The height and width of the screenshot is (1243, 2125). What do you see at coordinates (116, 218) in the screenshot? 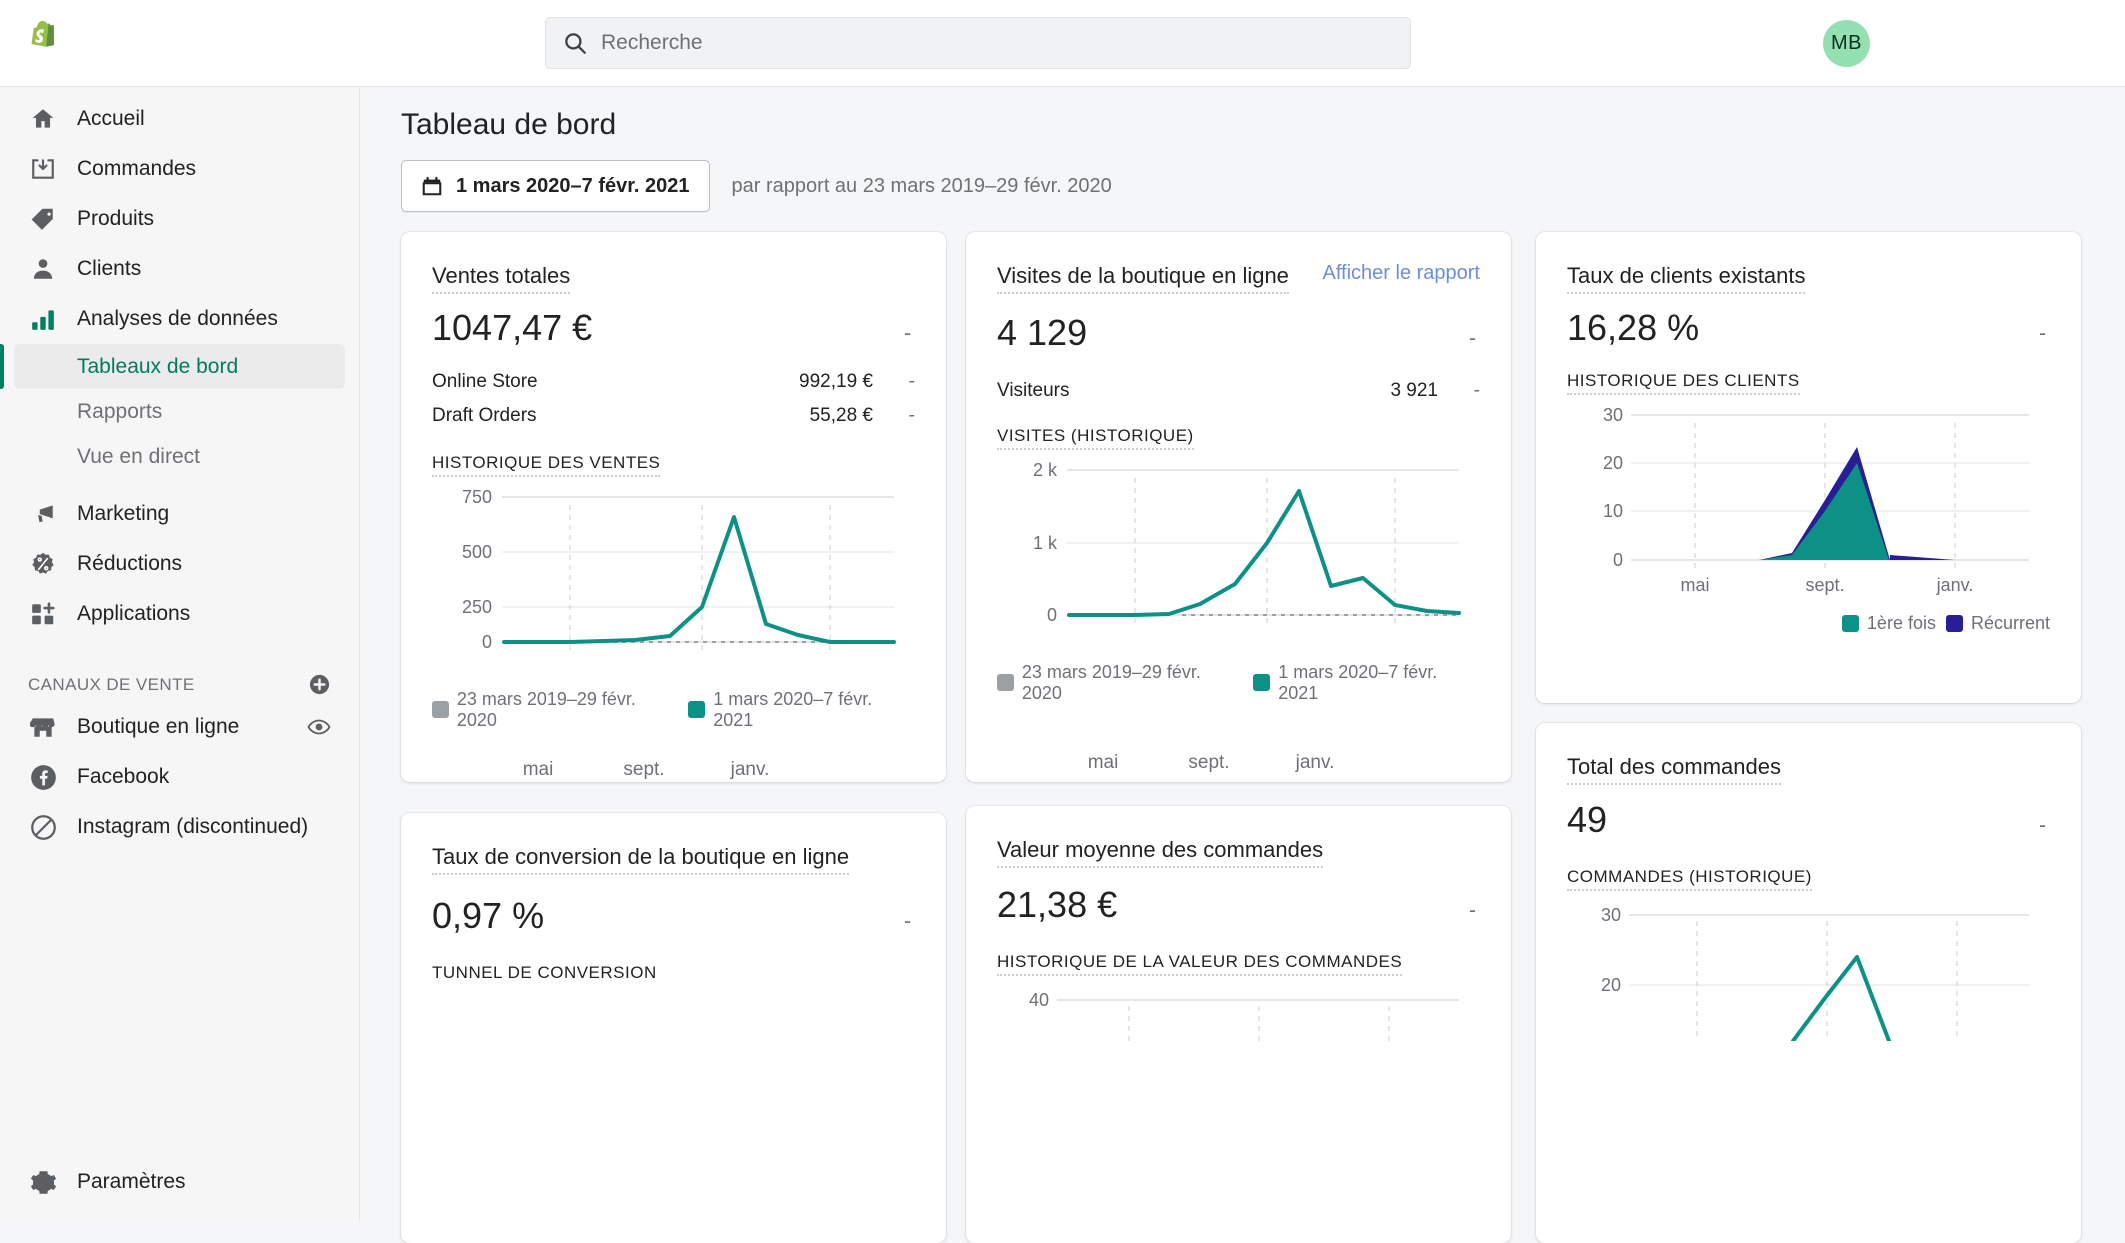
I see `sidebar-item-label: Produits` at bounding box center [116, 218].